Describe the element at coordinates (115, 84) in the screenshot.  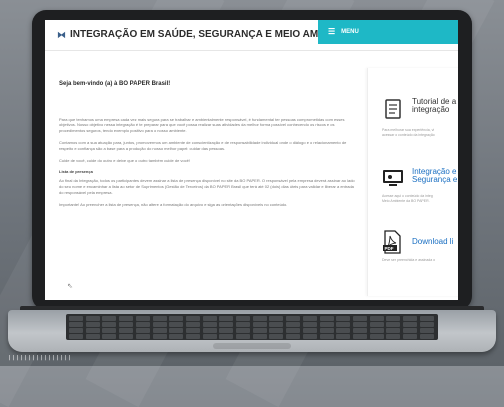
I see `welcome-heading: Seja bem-vindo (a) à BO PAPER Brasil!` at that location.